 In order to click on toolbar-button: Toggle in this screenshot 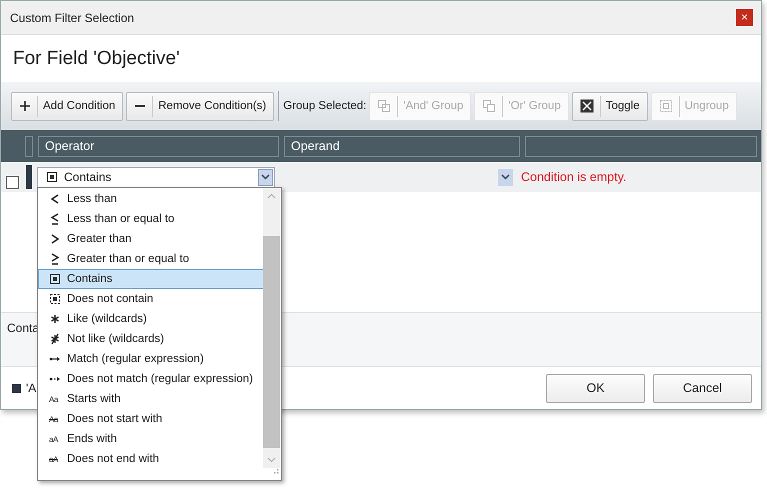, I will do `click(610, 106)`.